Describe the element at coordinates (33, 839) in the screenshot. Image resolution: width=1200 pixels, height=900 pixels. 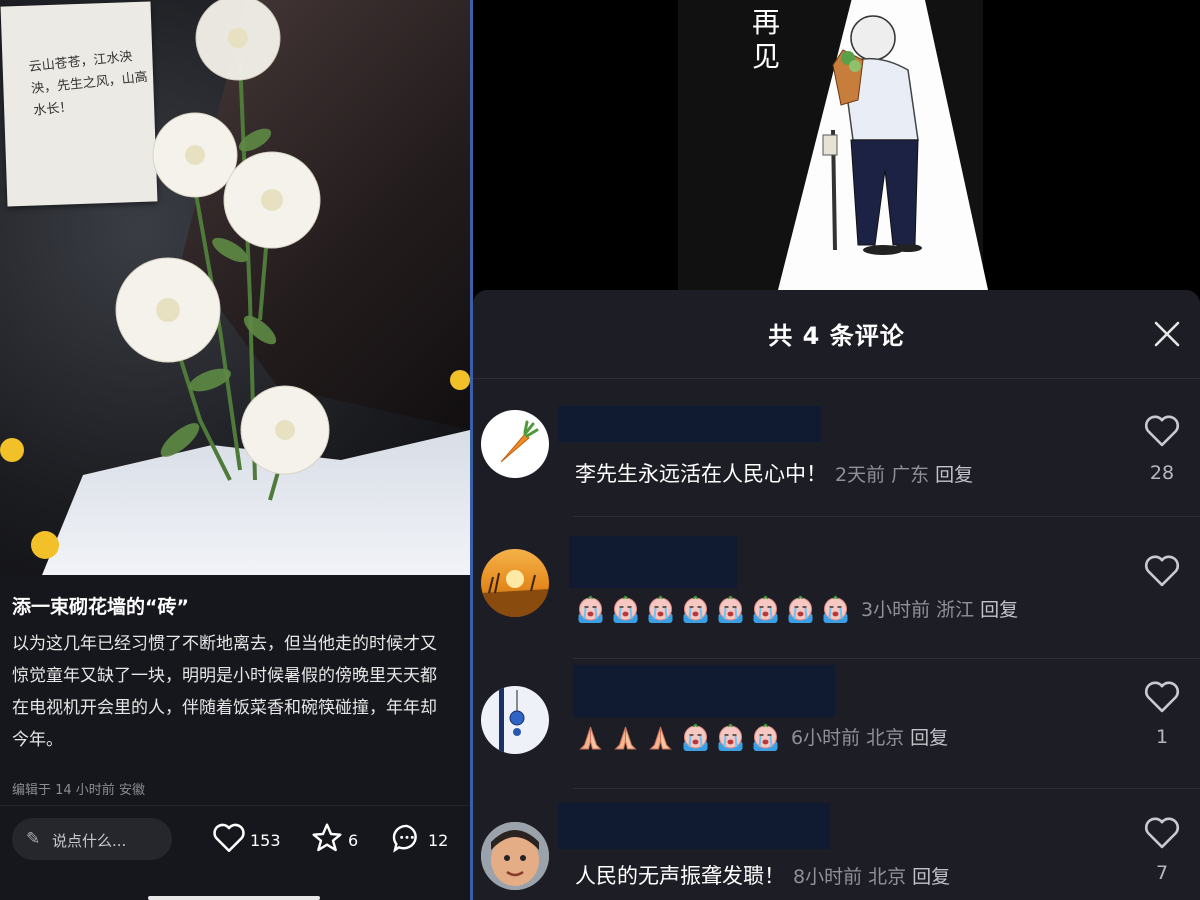
I see `pencil-icon: ✎` at that location.